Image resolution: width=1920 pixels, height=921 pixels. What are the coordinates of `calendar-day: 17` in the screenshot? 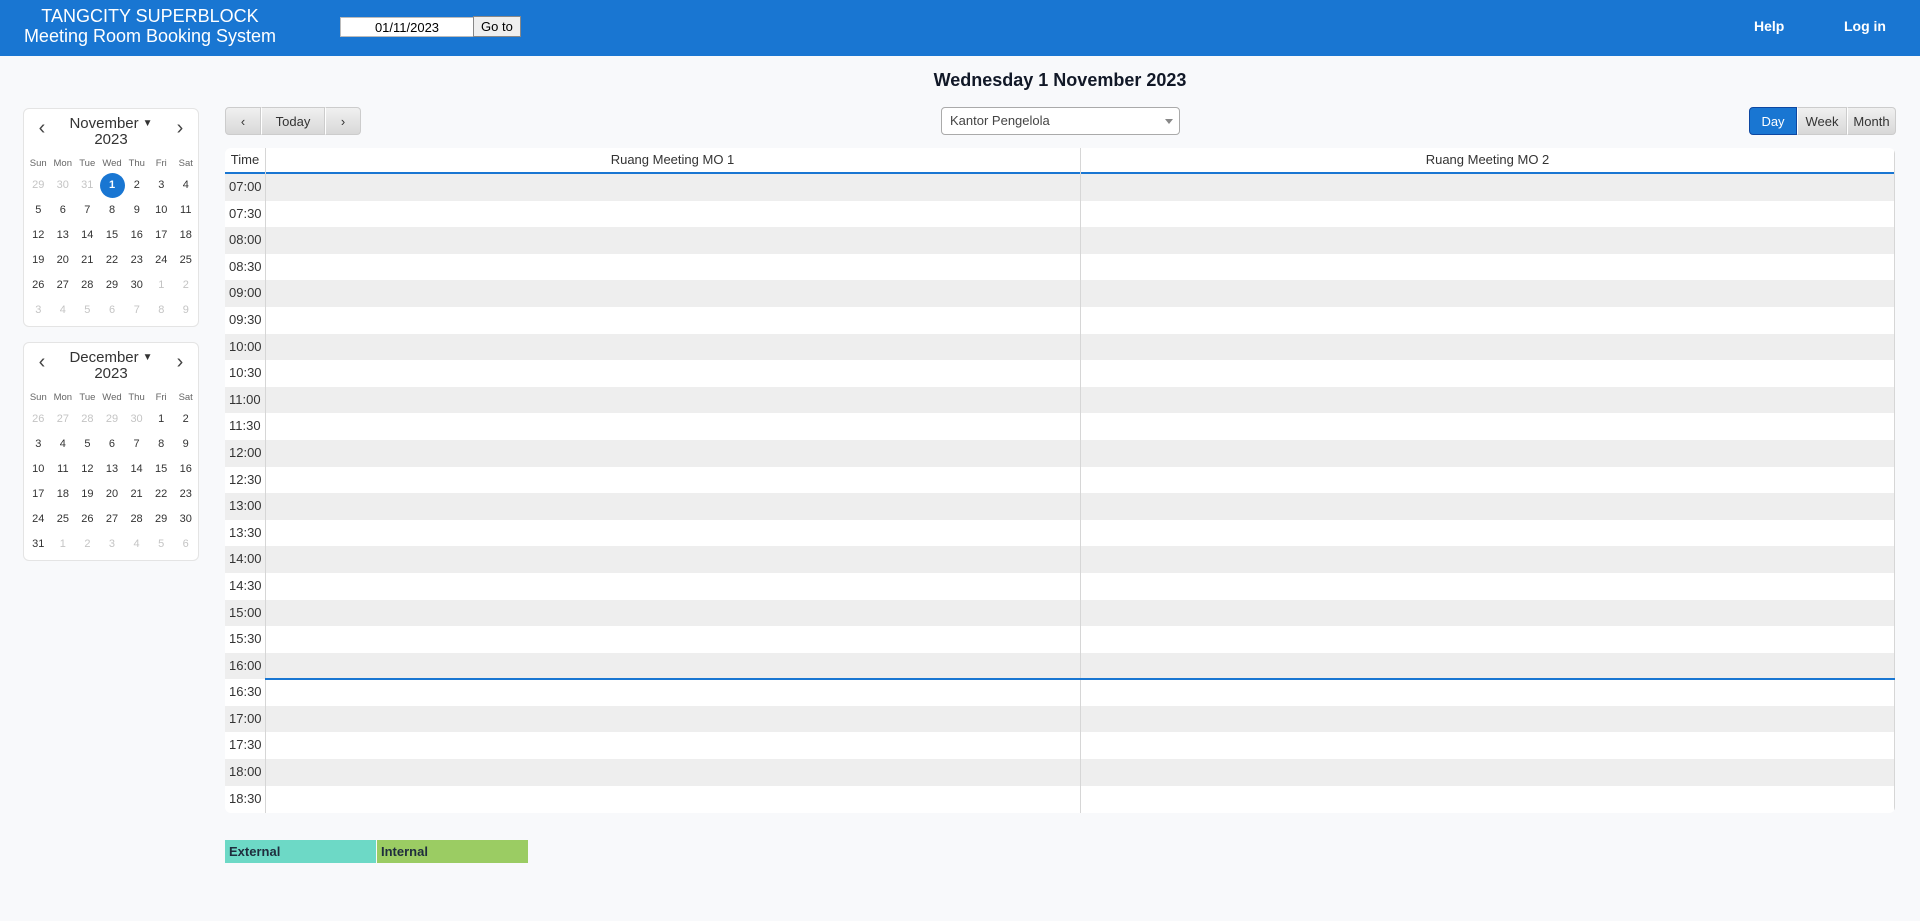 It's located at (38, 494).